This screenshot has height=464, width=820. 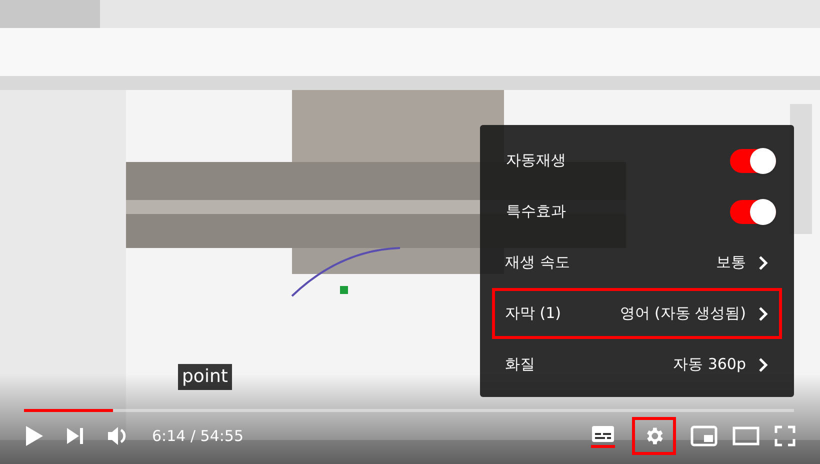 What do you see at coordinates (34, 436) in the screenshot?
I see `play-icon` at bounding box center [34, 436].